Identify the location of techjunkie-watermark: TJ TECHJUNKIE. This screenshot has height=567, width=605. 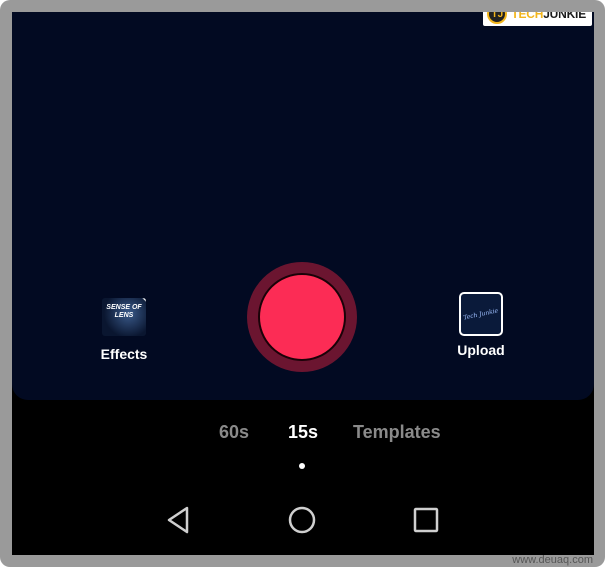
(537, 19).